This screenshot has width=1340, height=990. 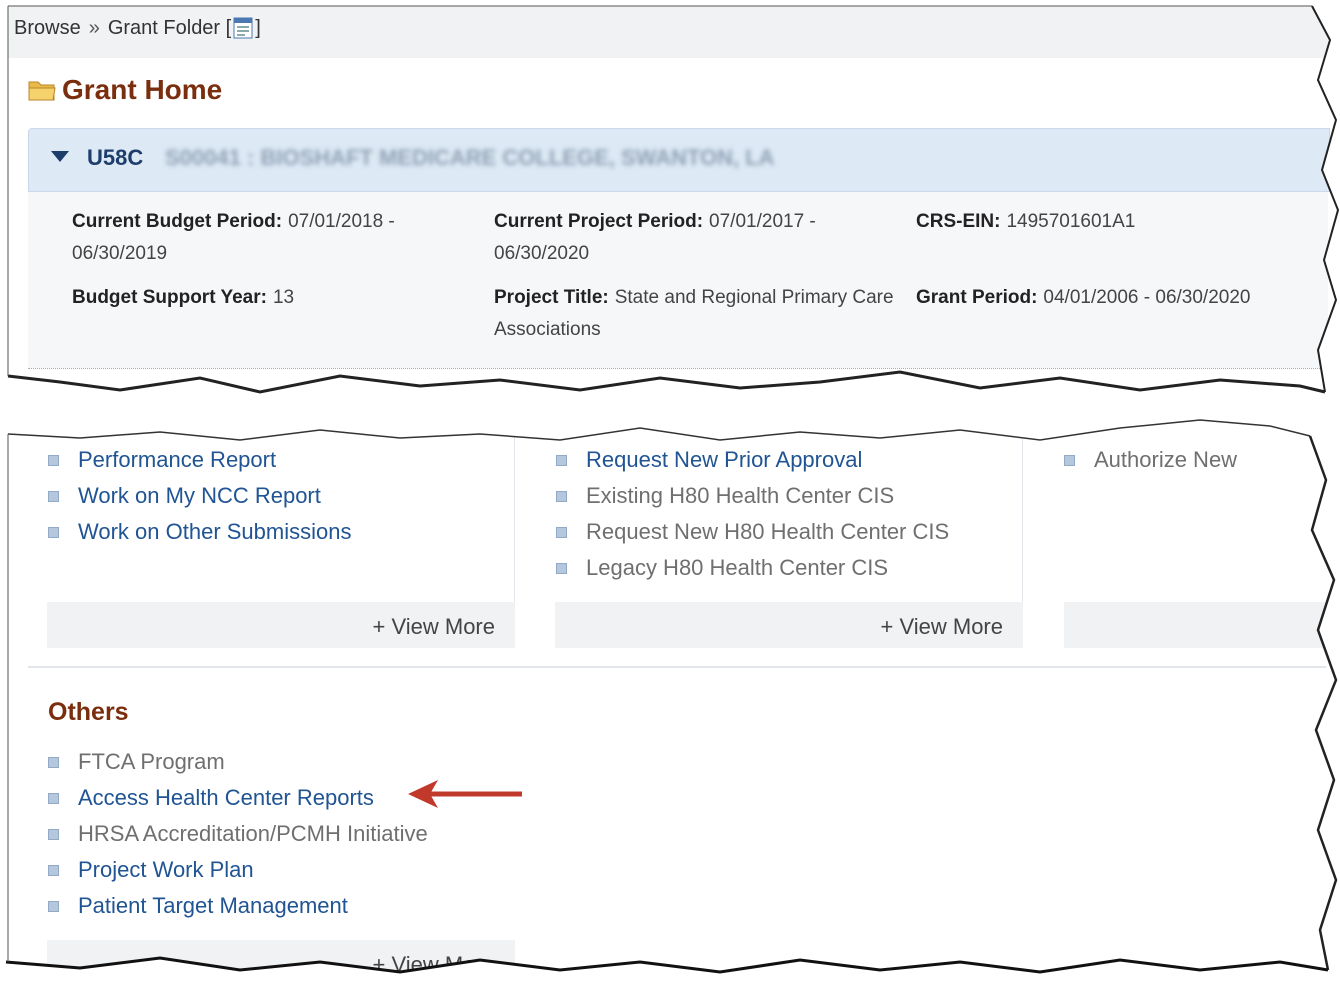 I want to click on crs-ein: CRS-EIN: 1495701601A1, so click(x=1116, y=222).